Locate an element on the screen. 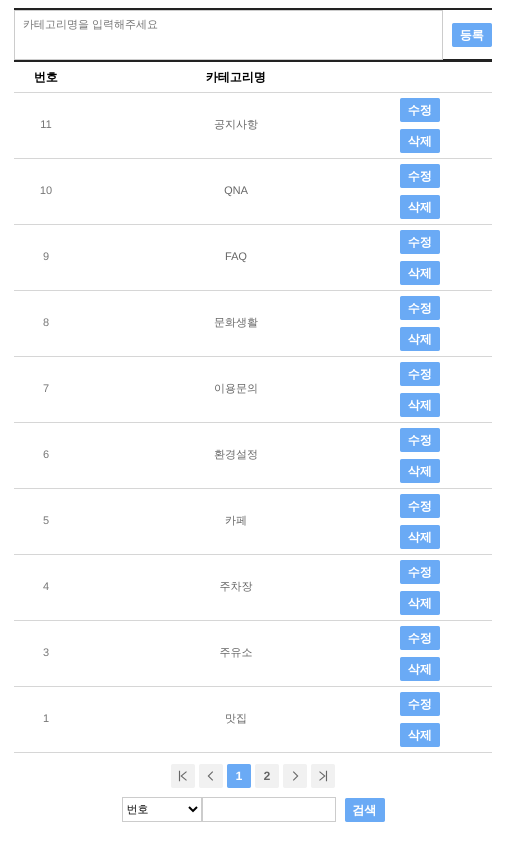  table-cell-text: 7 is located at coordinates (46, 390).